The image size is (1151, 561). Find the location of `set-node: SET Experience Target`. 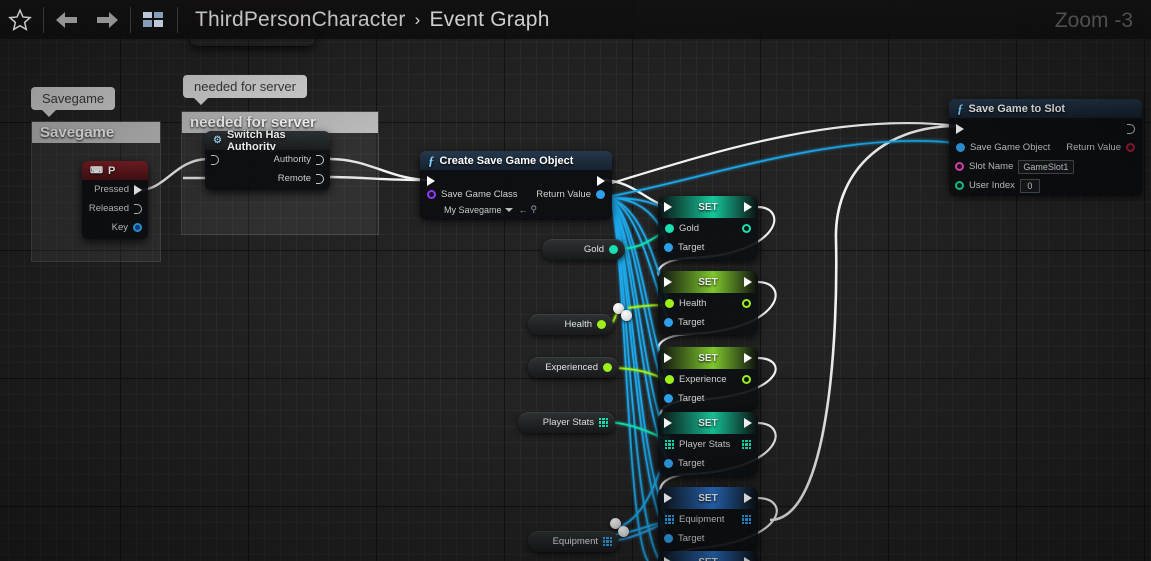

set-node: SET Experience Target is located at coordinates (708, 379).